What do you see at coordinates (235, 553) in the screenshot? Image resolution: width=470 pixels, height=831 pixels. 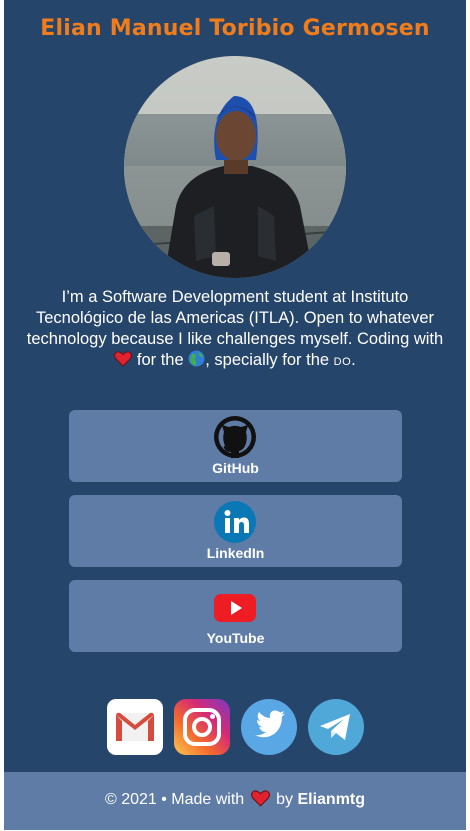 I see `linkedin-label: LinkedIn` at bounding box center [235, 553].